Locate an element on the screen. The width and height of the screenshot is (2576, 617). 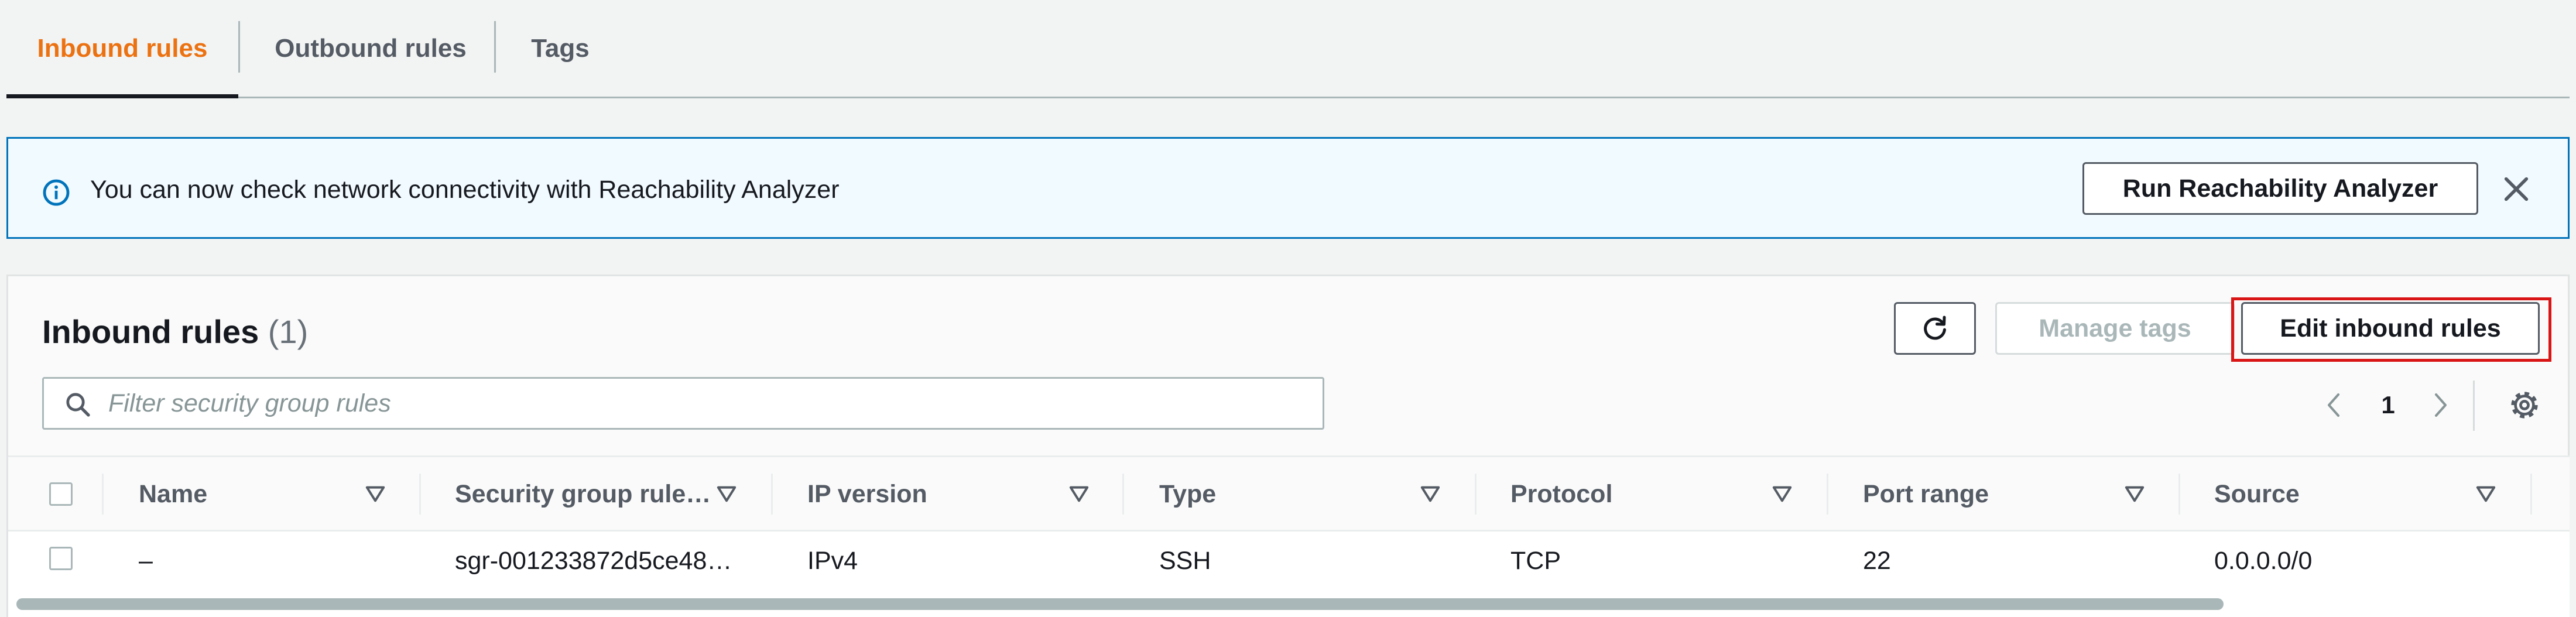
tab-label: Tags is located at coordinates (560, 48).